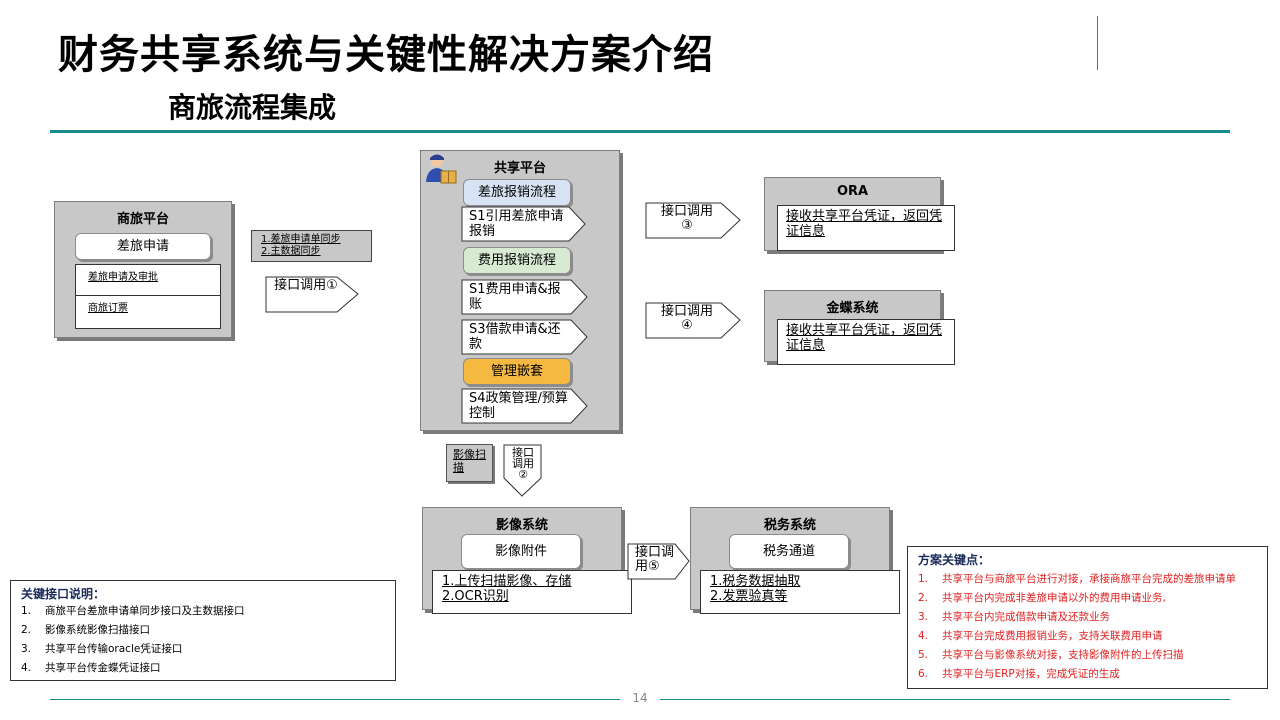 The height and width of the screenshot is (720, 1280). I want to click on key-interface-item: 3. 共享平台传输oracle凭证接口, so click(102, 649).